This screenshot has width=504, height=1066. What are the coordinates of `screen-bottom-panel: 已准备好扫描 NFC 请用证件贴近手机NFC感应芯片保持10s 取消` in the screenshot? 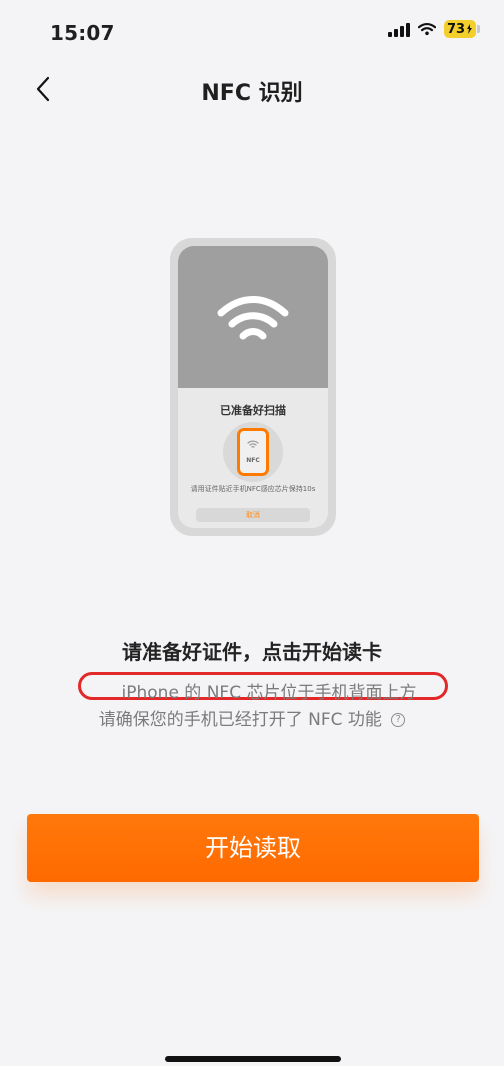 It's located at (253, 458).